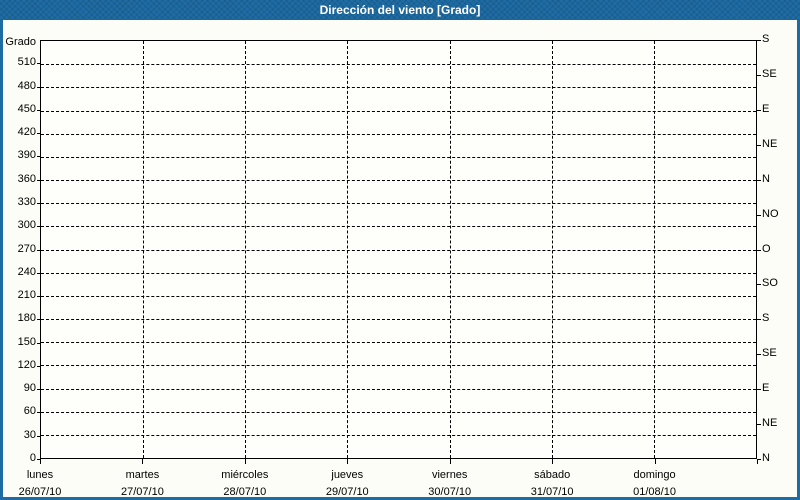 This screenshot has width=800, height=500. Describe the element at coordinates (32, 458) in the screenshot. I see `y-axis-tick-label-left: 0` at that location.